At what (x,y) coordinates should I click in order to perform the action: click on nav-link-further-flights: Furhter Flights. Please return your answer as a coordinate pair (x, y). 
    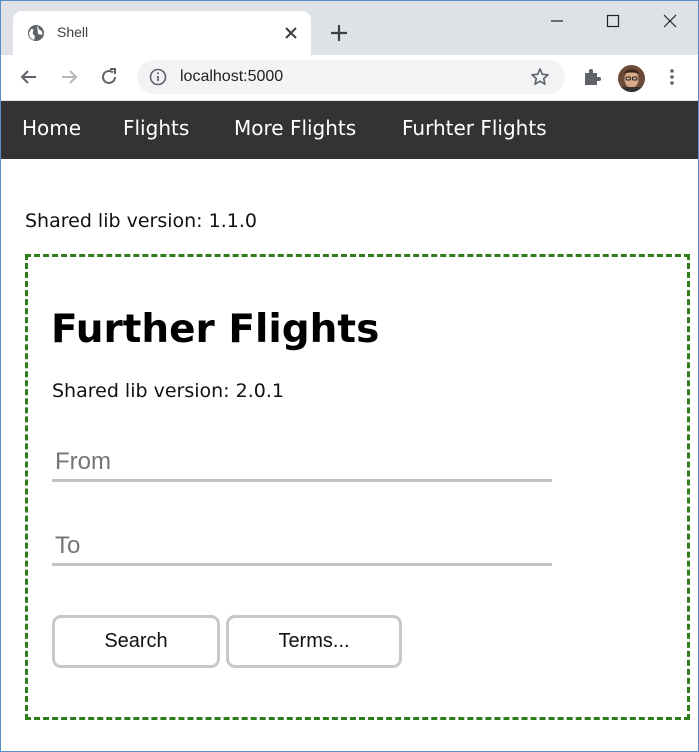
    Looking at the image, I should click on (474, 128).